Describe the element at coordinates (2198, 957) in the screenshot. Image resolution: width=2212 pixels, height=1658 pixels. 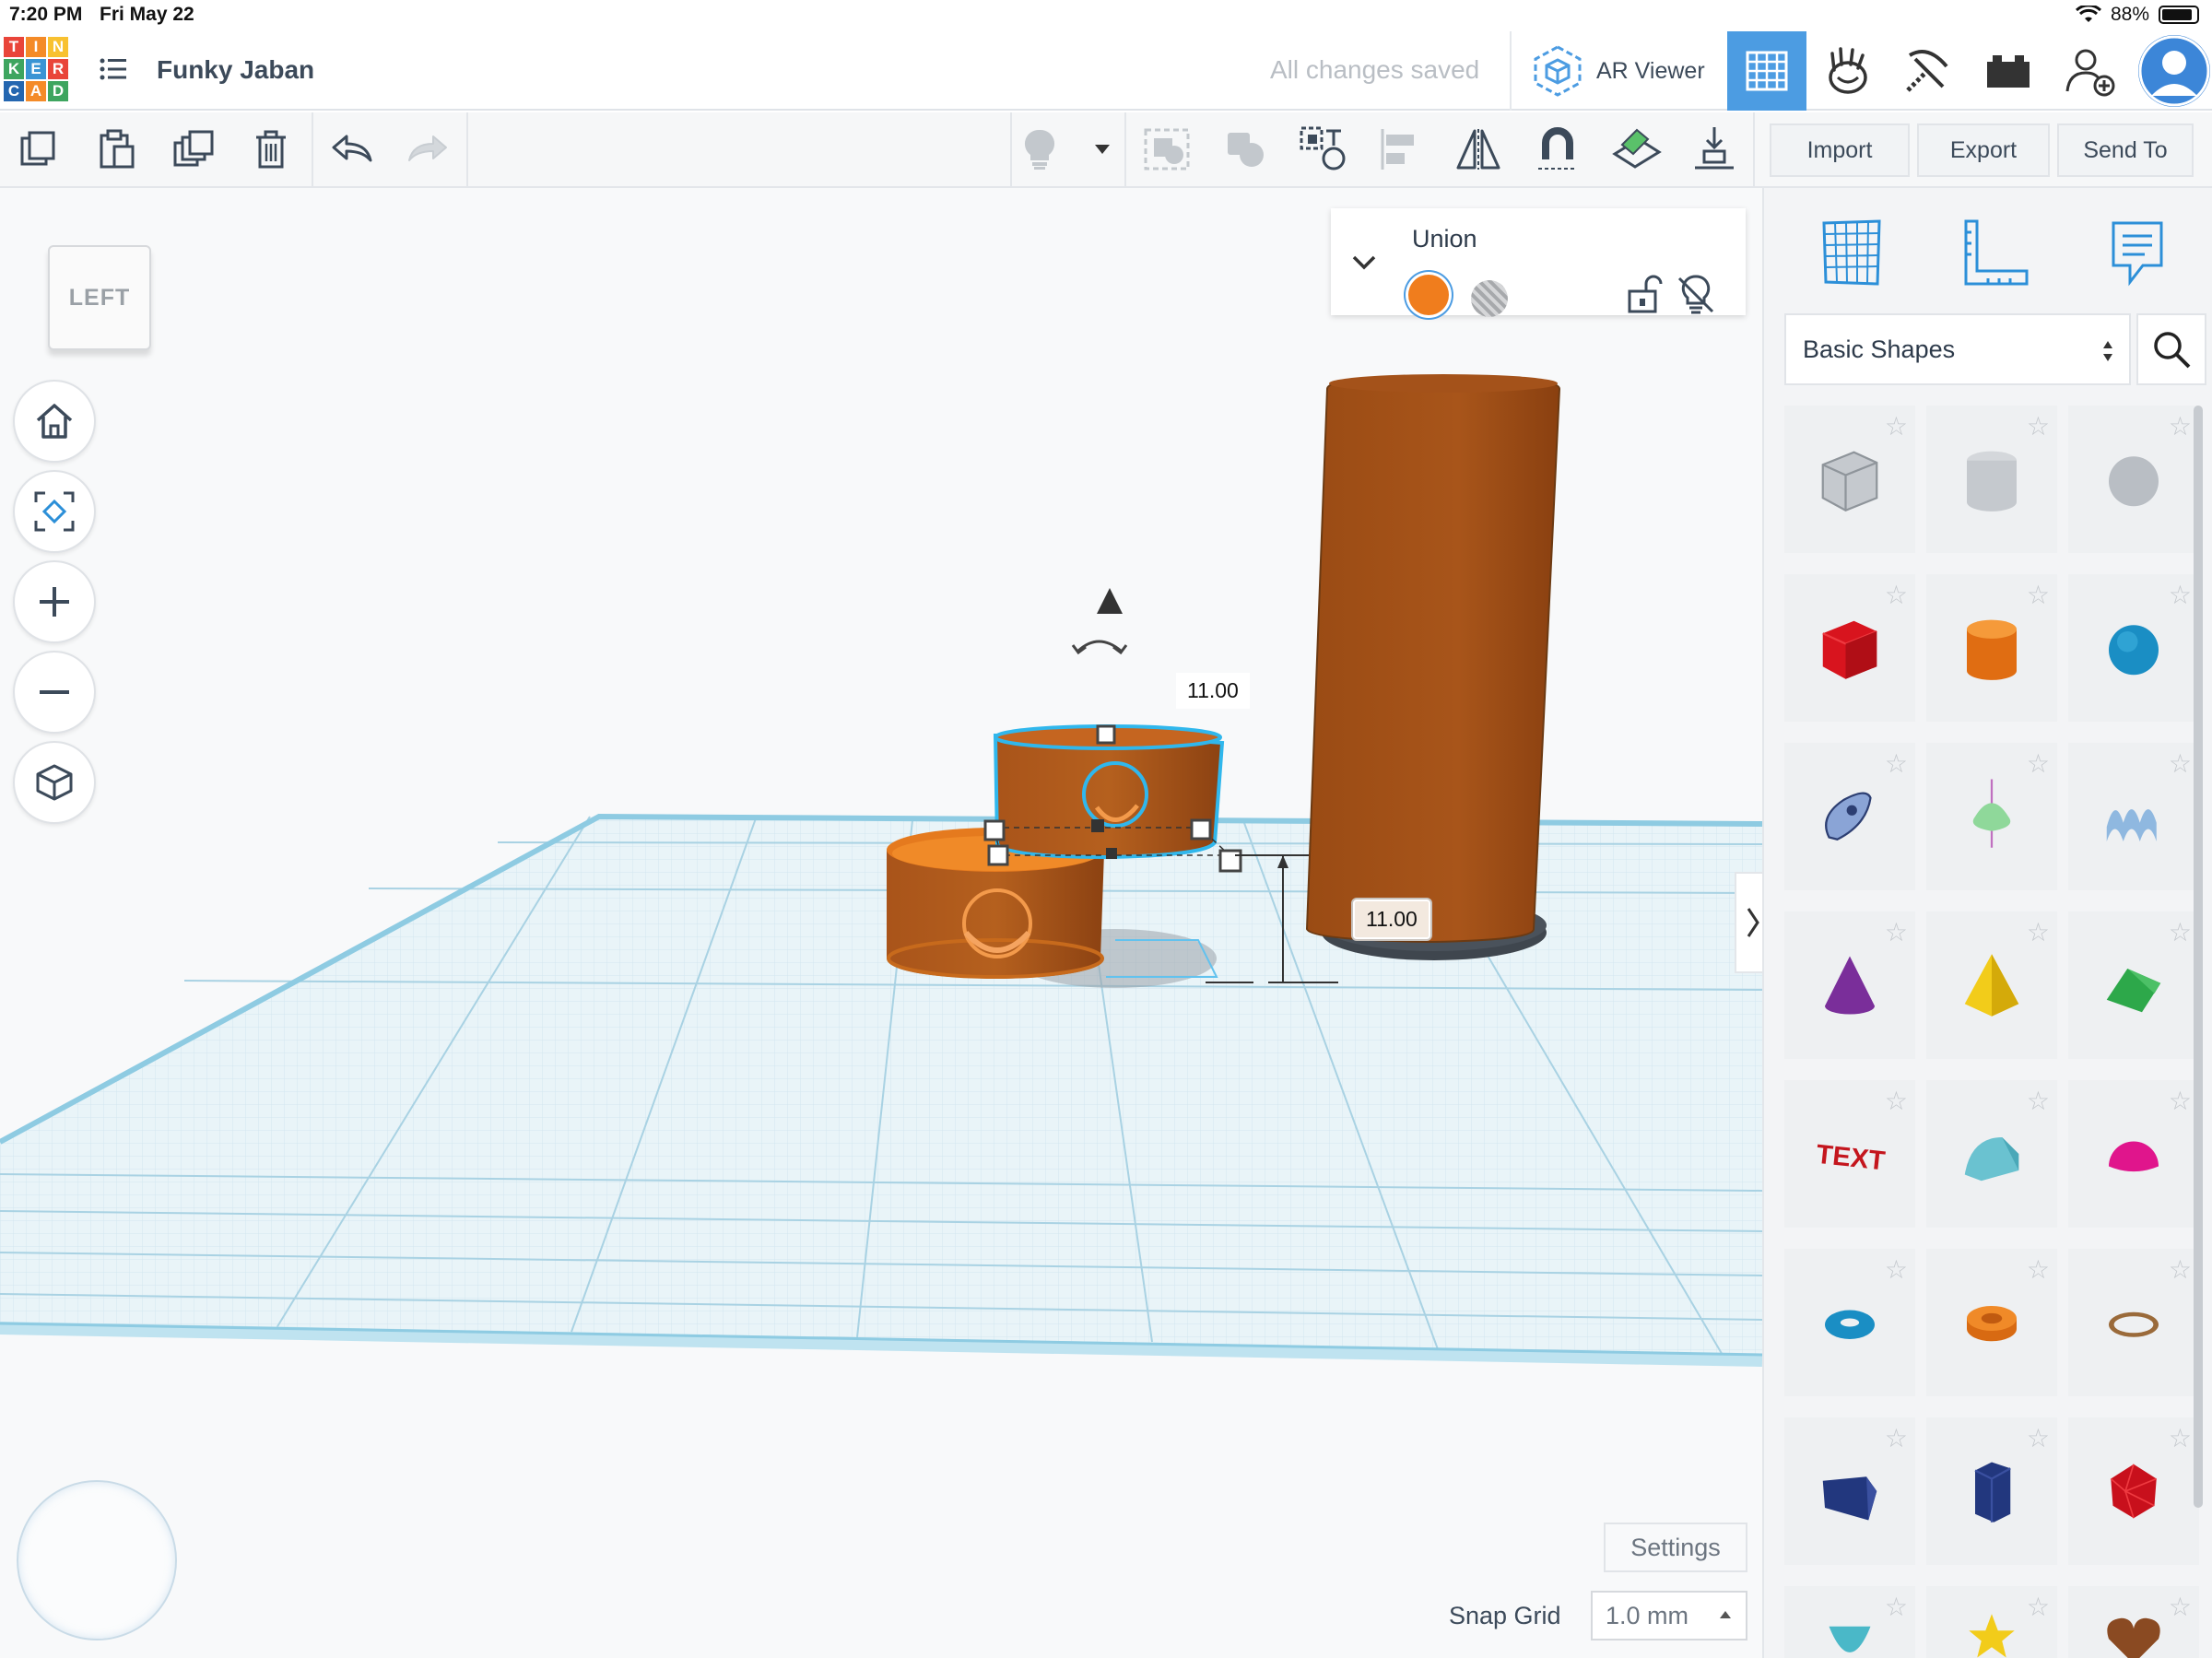
I see `panel-scrollbar` at that location.